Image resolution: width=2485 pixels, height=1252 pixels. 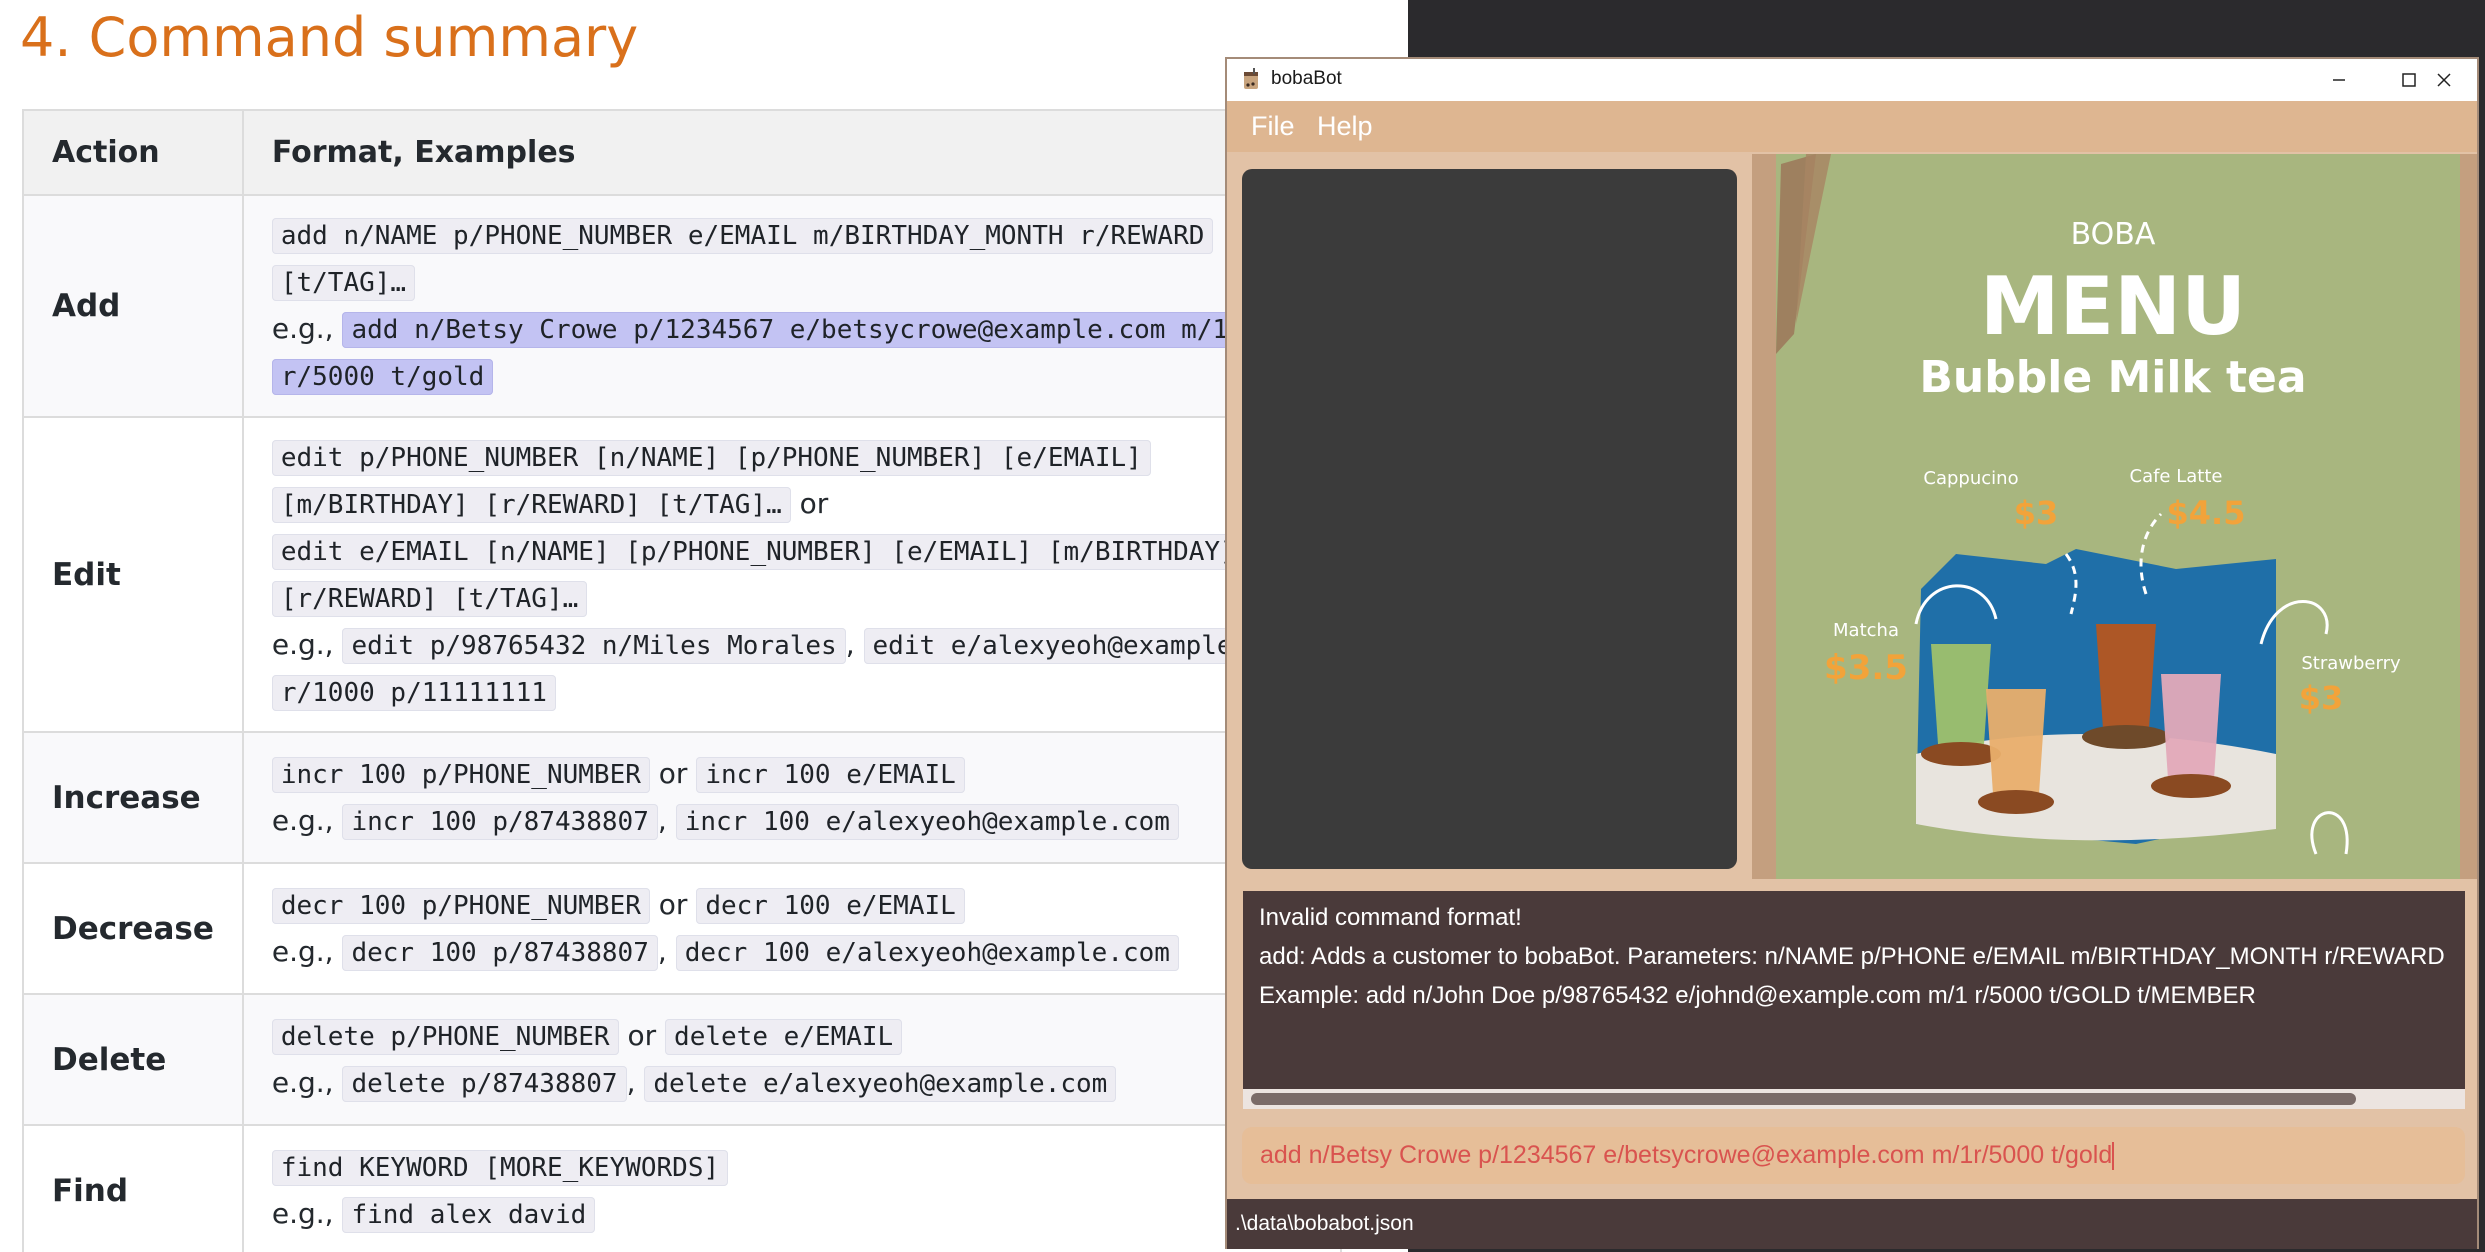 I want to click on section-heading: 4. Command summary, so click(x=329, y=37).